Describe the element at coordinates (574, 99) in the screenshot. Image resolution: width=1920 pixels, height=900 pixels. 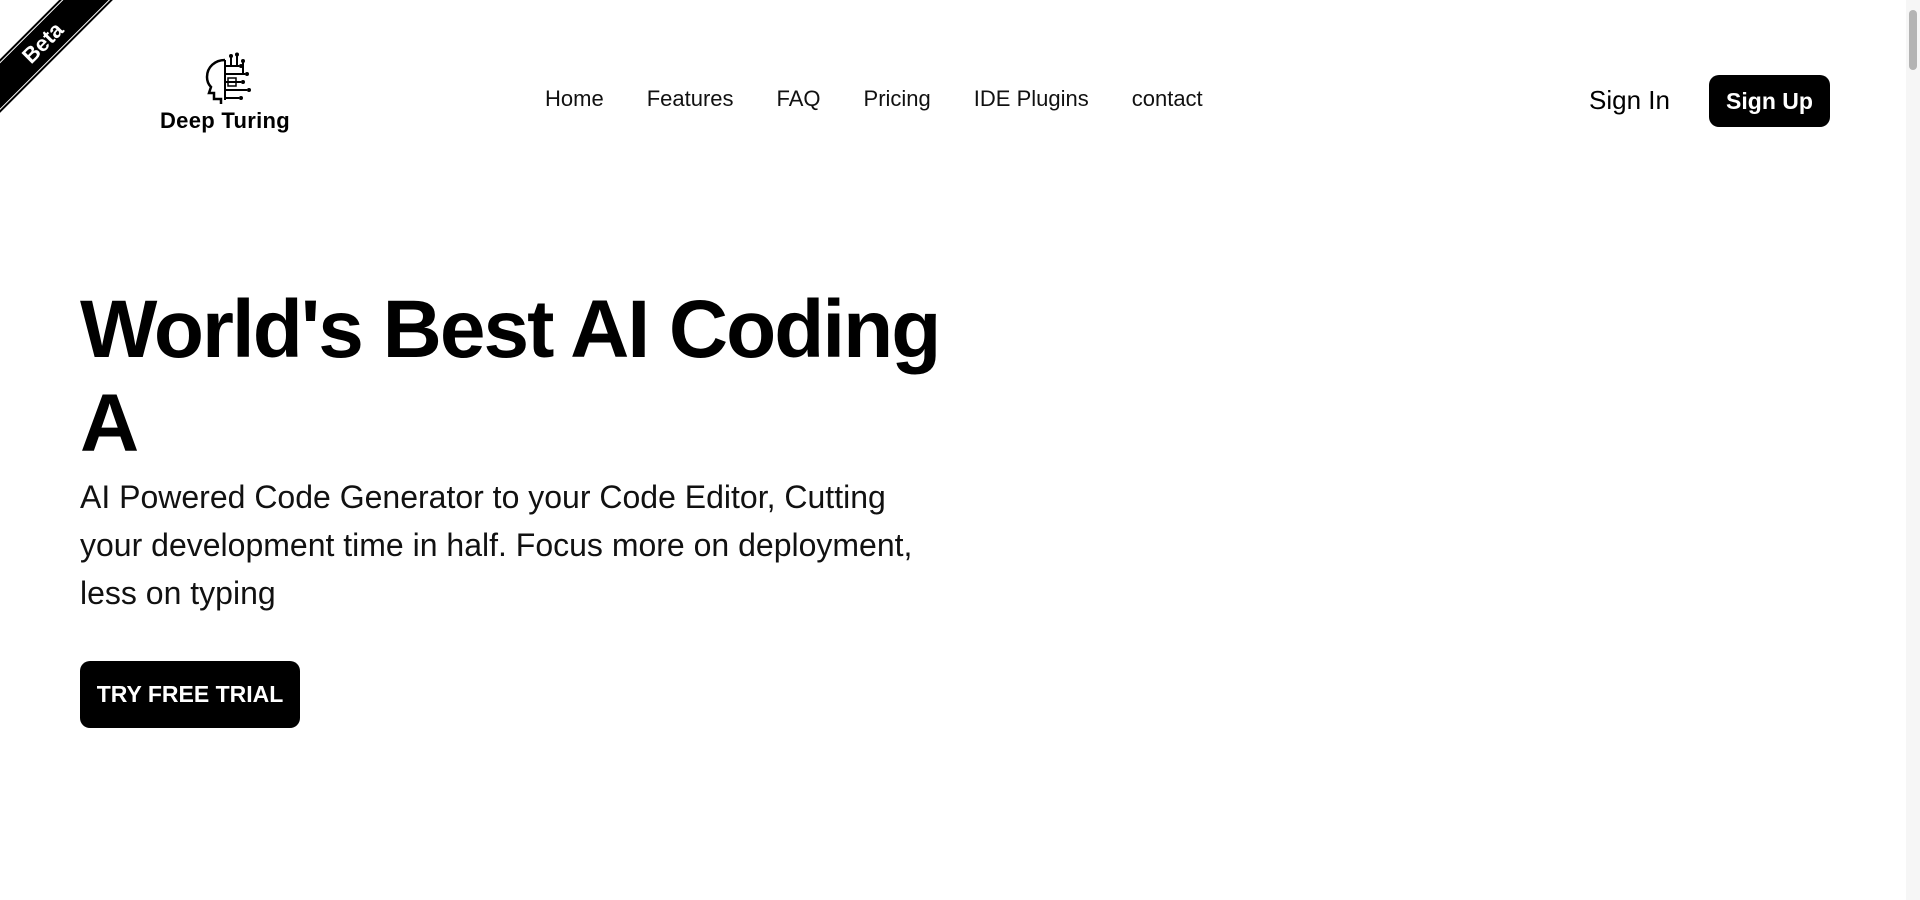
I see `nav-item-home: Home` at that location.